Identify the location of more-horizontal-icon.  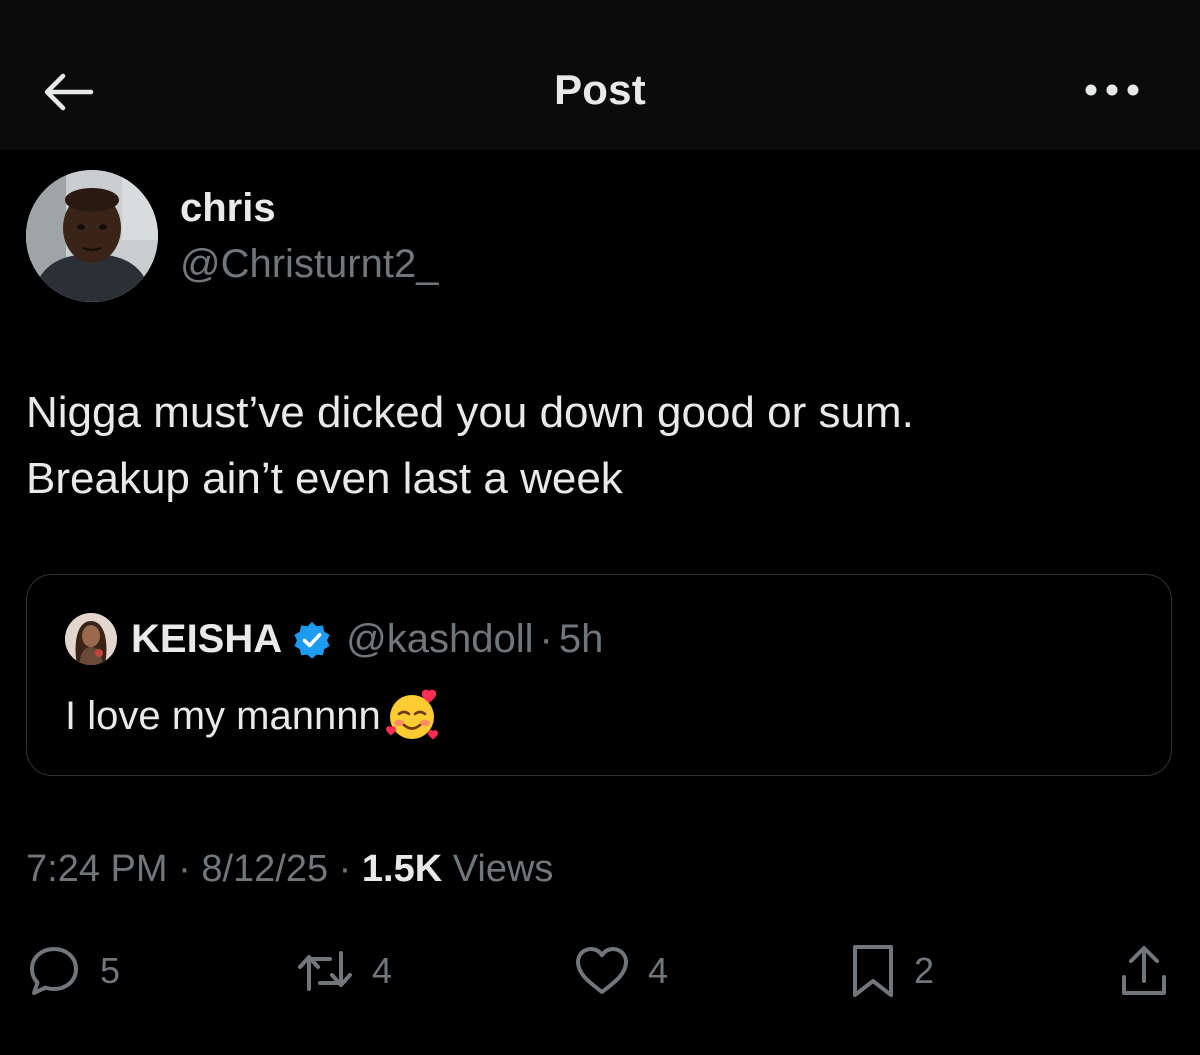
(1112, 90).